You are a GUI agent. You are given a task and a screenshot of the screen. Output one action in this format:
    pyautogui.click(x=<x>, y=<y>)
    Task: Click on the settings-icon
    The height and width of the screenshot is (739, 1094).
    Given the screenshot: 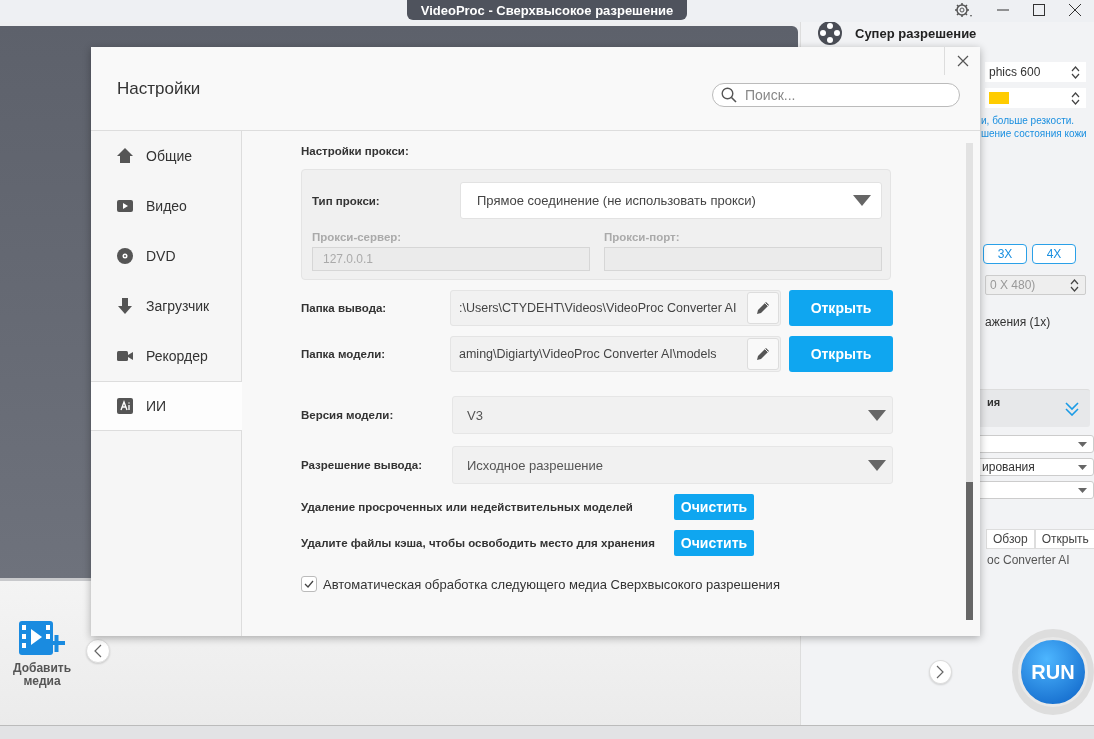 What is the action you would take?
    pyautogui.click(x=964, y=10)
    